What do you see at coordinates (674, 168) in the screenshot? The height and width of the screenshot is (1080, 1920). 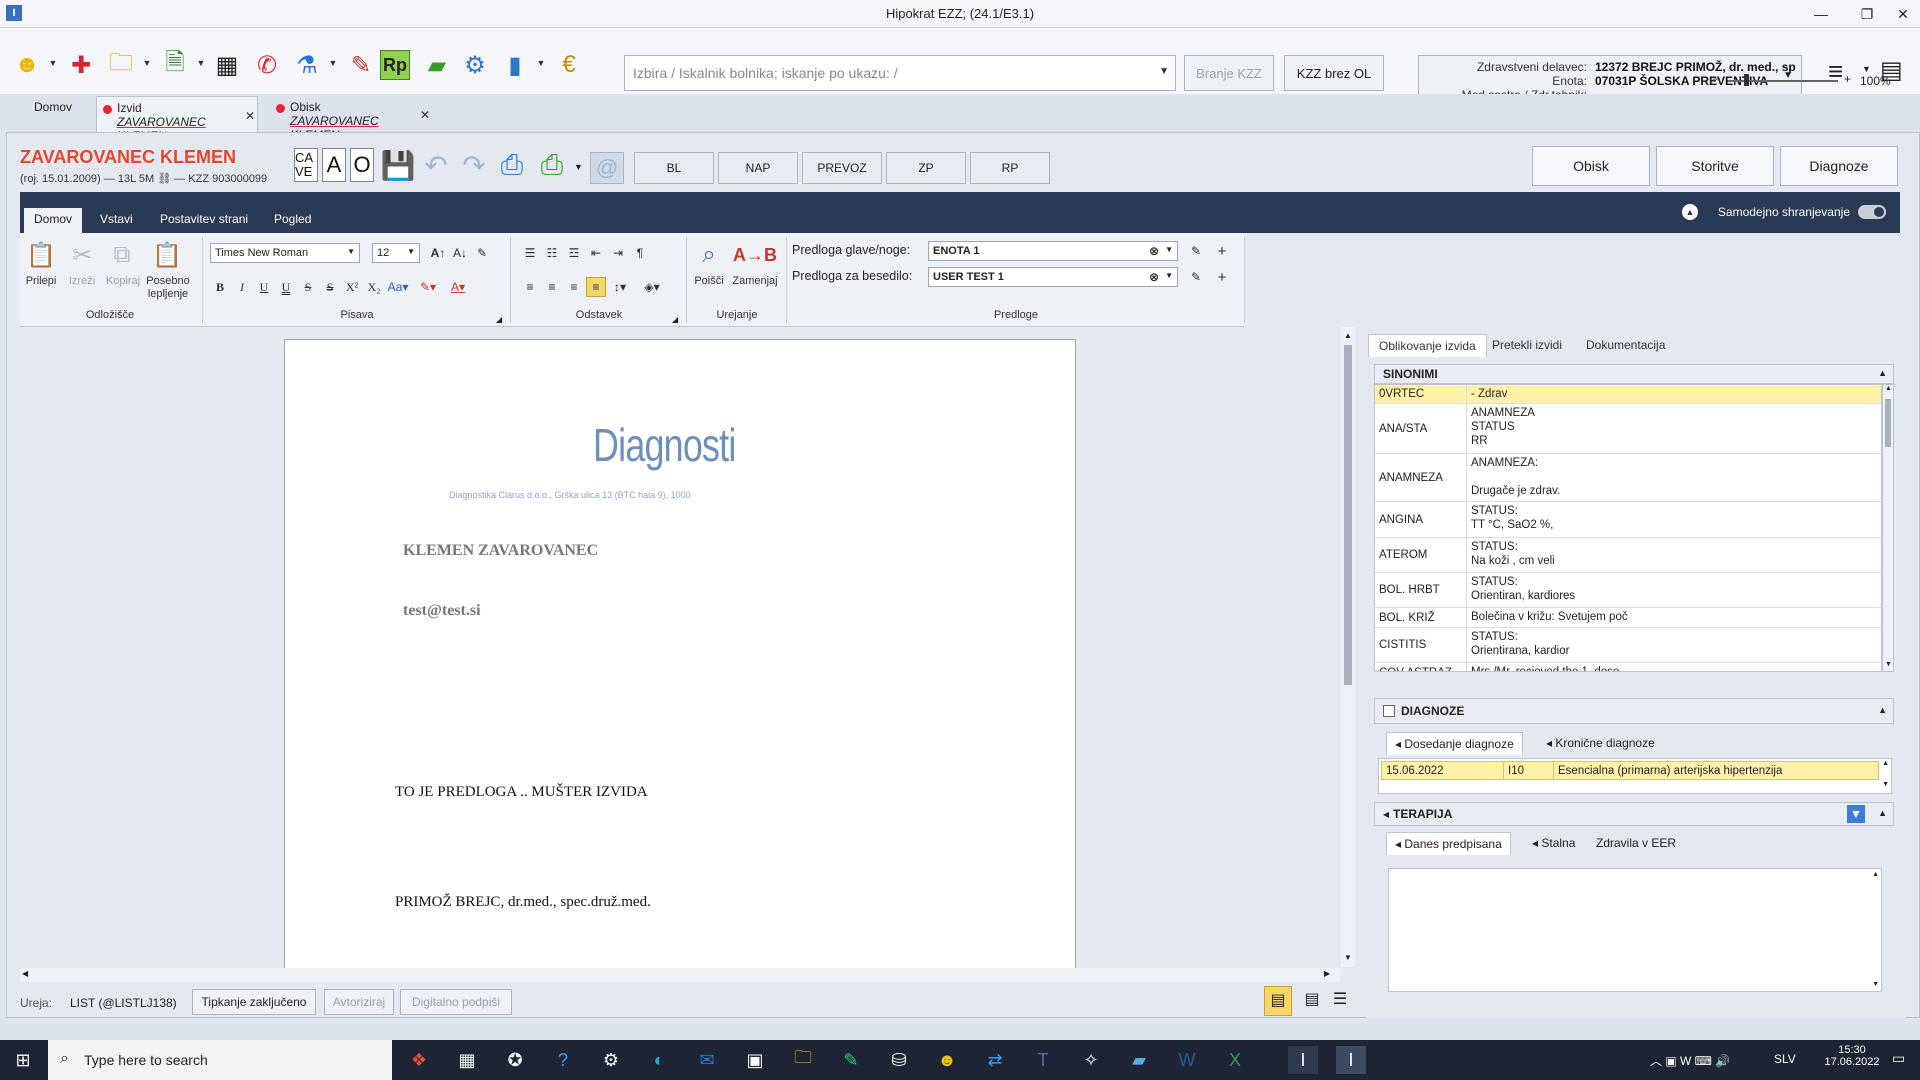 I see `bl-button: BL` at bounding box center [674, 168].